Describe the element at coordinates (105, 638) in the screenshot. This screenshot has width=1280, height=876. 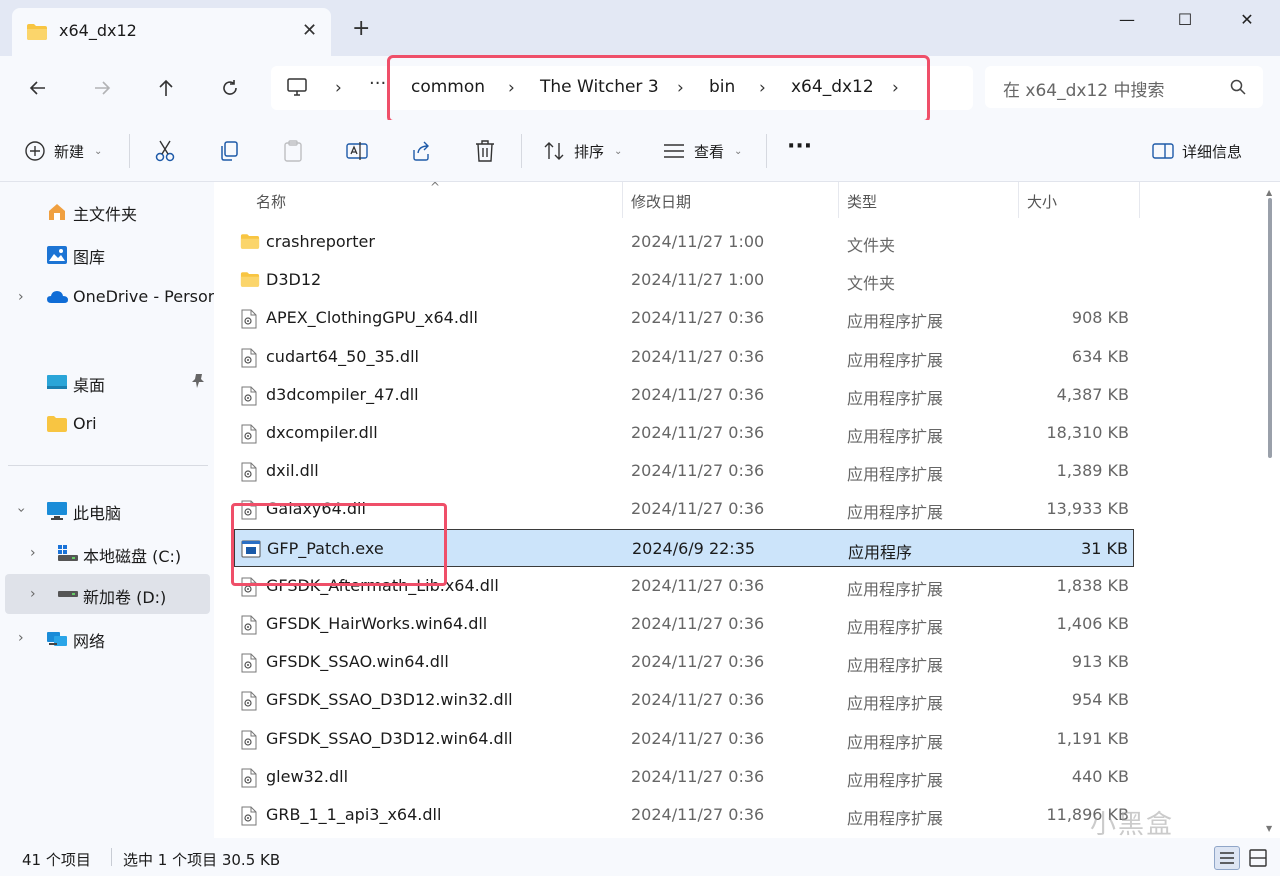
I see `nav-item-network: › 网络` at that location.